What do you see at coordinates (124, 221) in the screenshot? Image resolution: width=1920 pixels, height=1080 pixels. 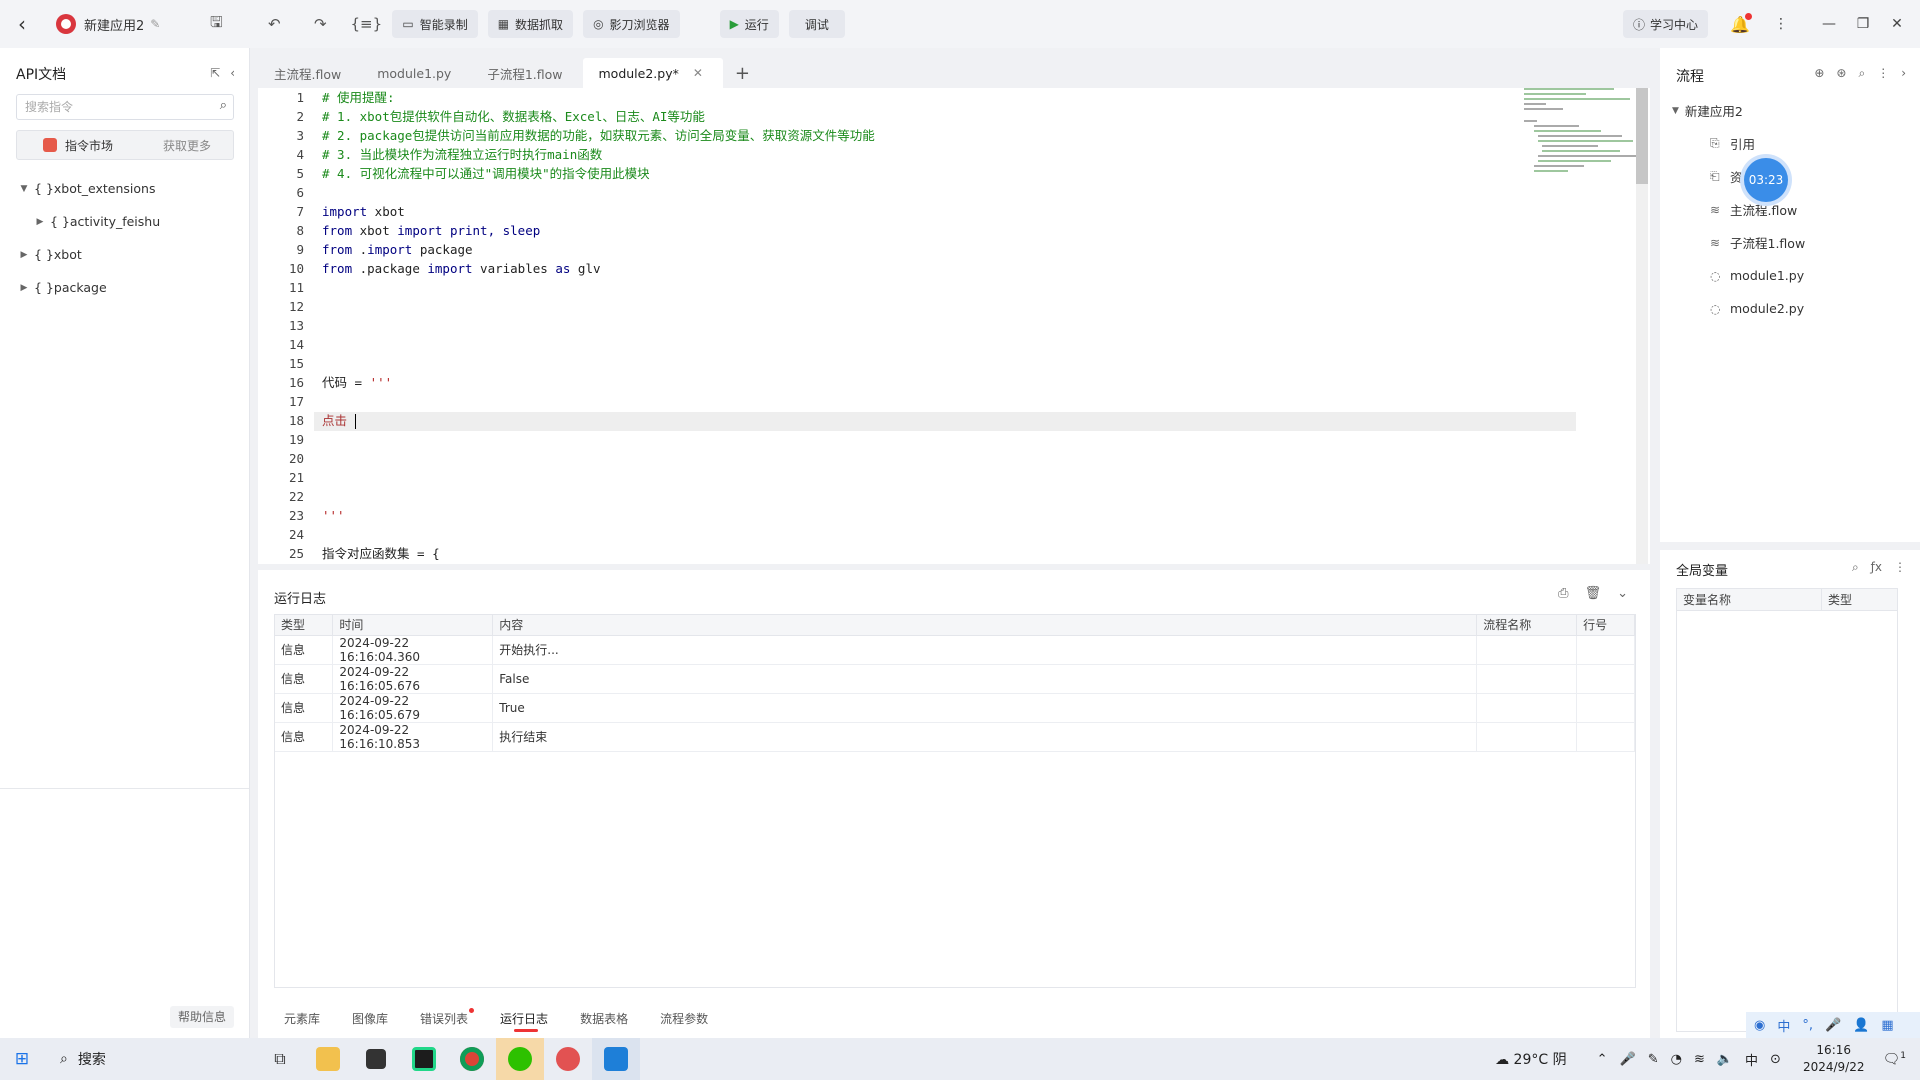 I see `tree-item-activity-feishu: ▶ { } activity_feishu` at bounding box center [124, 221].